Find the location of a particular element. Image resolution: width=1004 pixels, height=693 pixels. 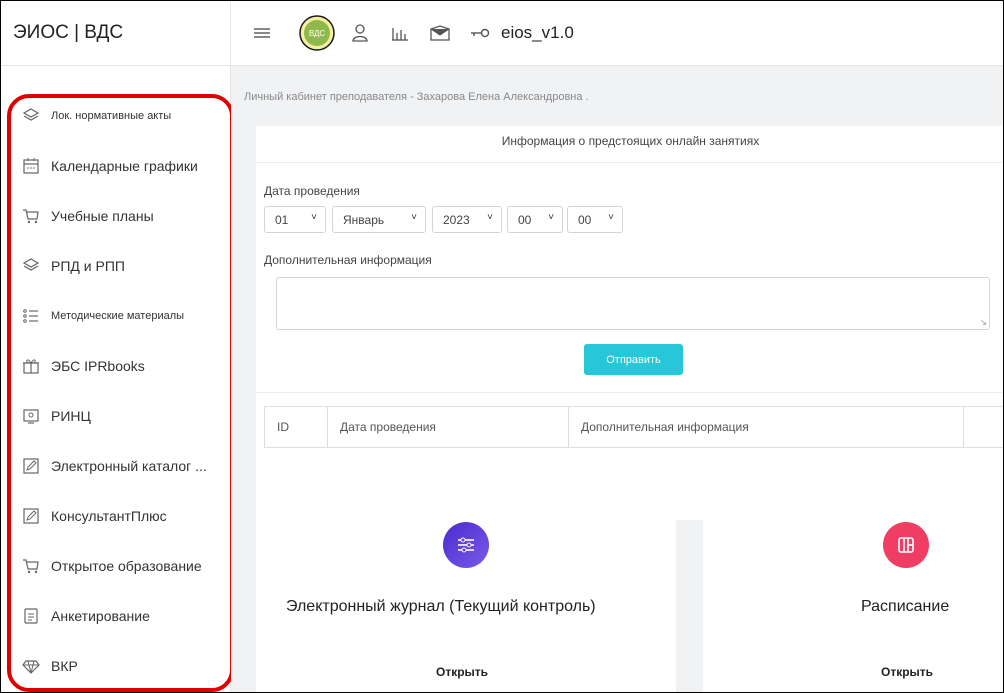

tile-title: Расписание is located at coordinates (905, 606).